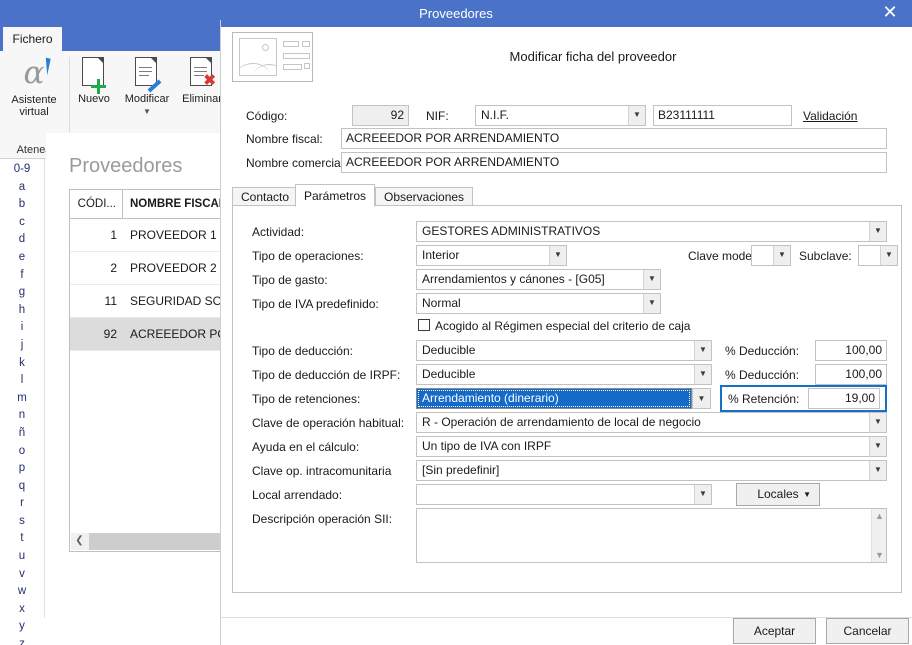 The height and width of the screenshot is (645, 912). What do you see at coordinates (22, 328) in the screenshot?
I see `alphabet-index-item: i` at bounding box center [22, 328].